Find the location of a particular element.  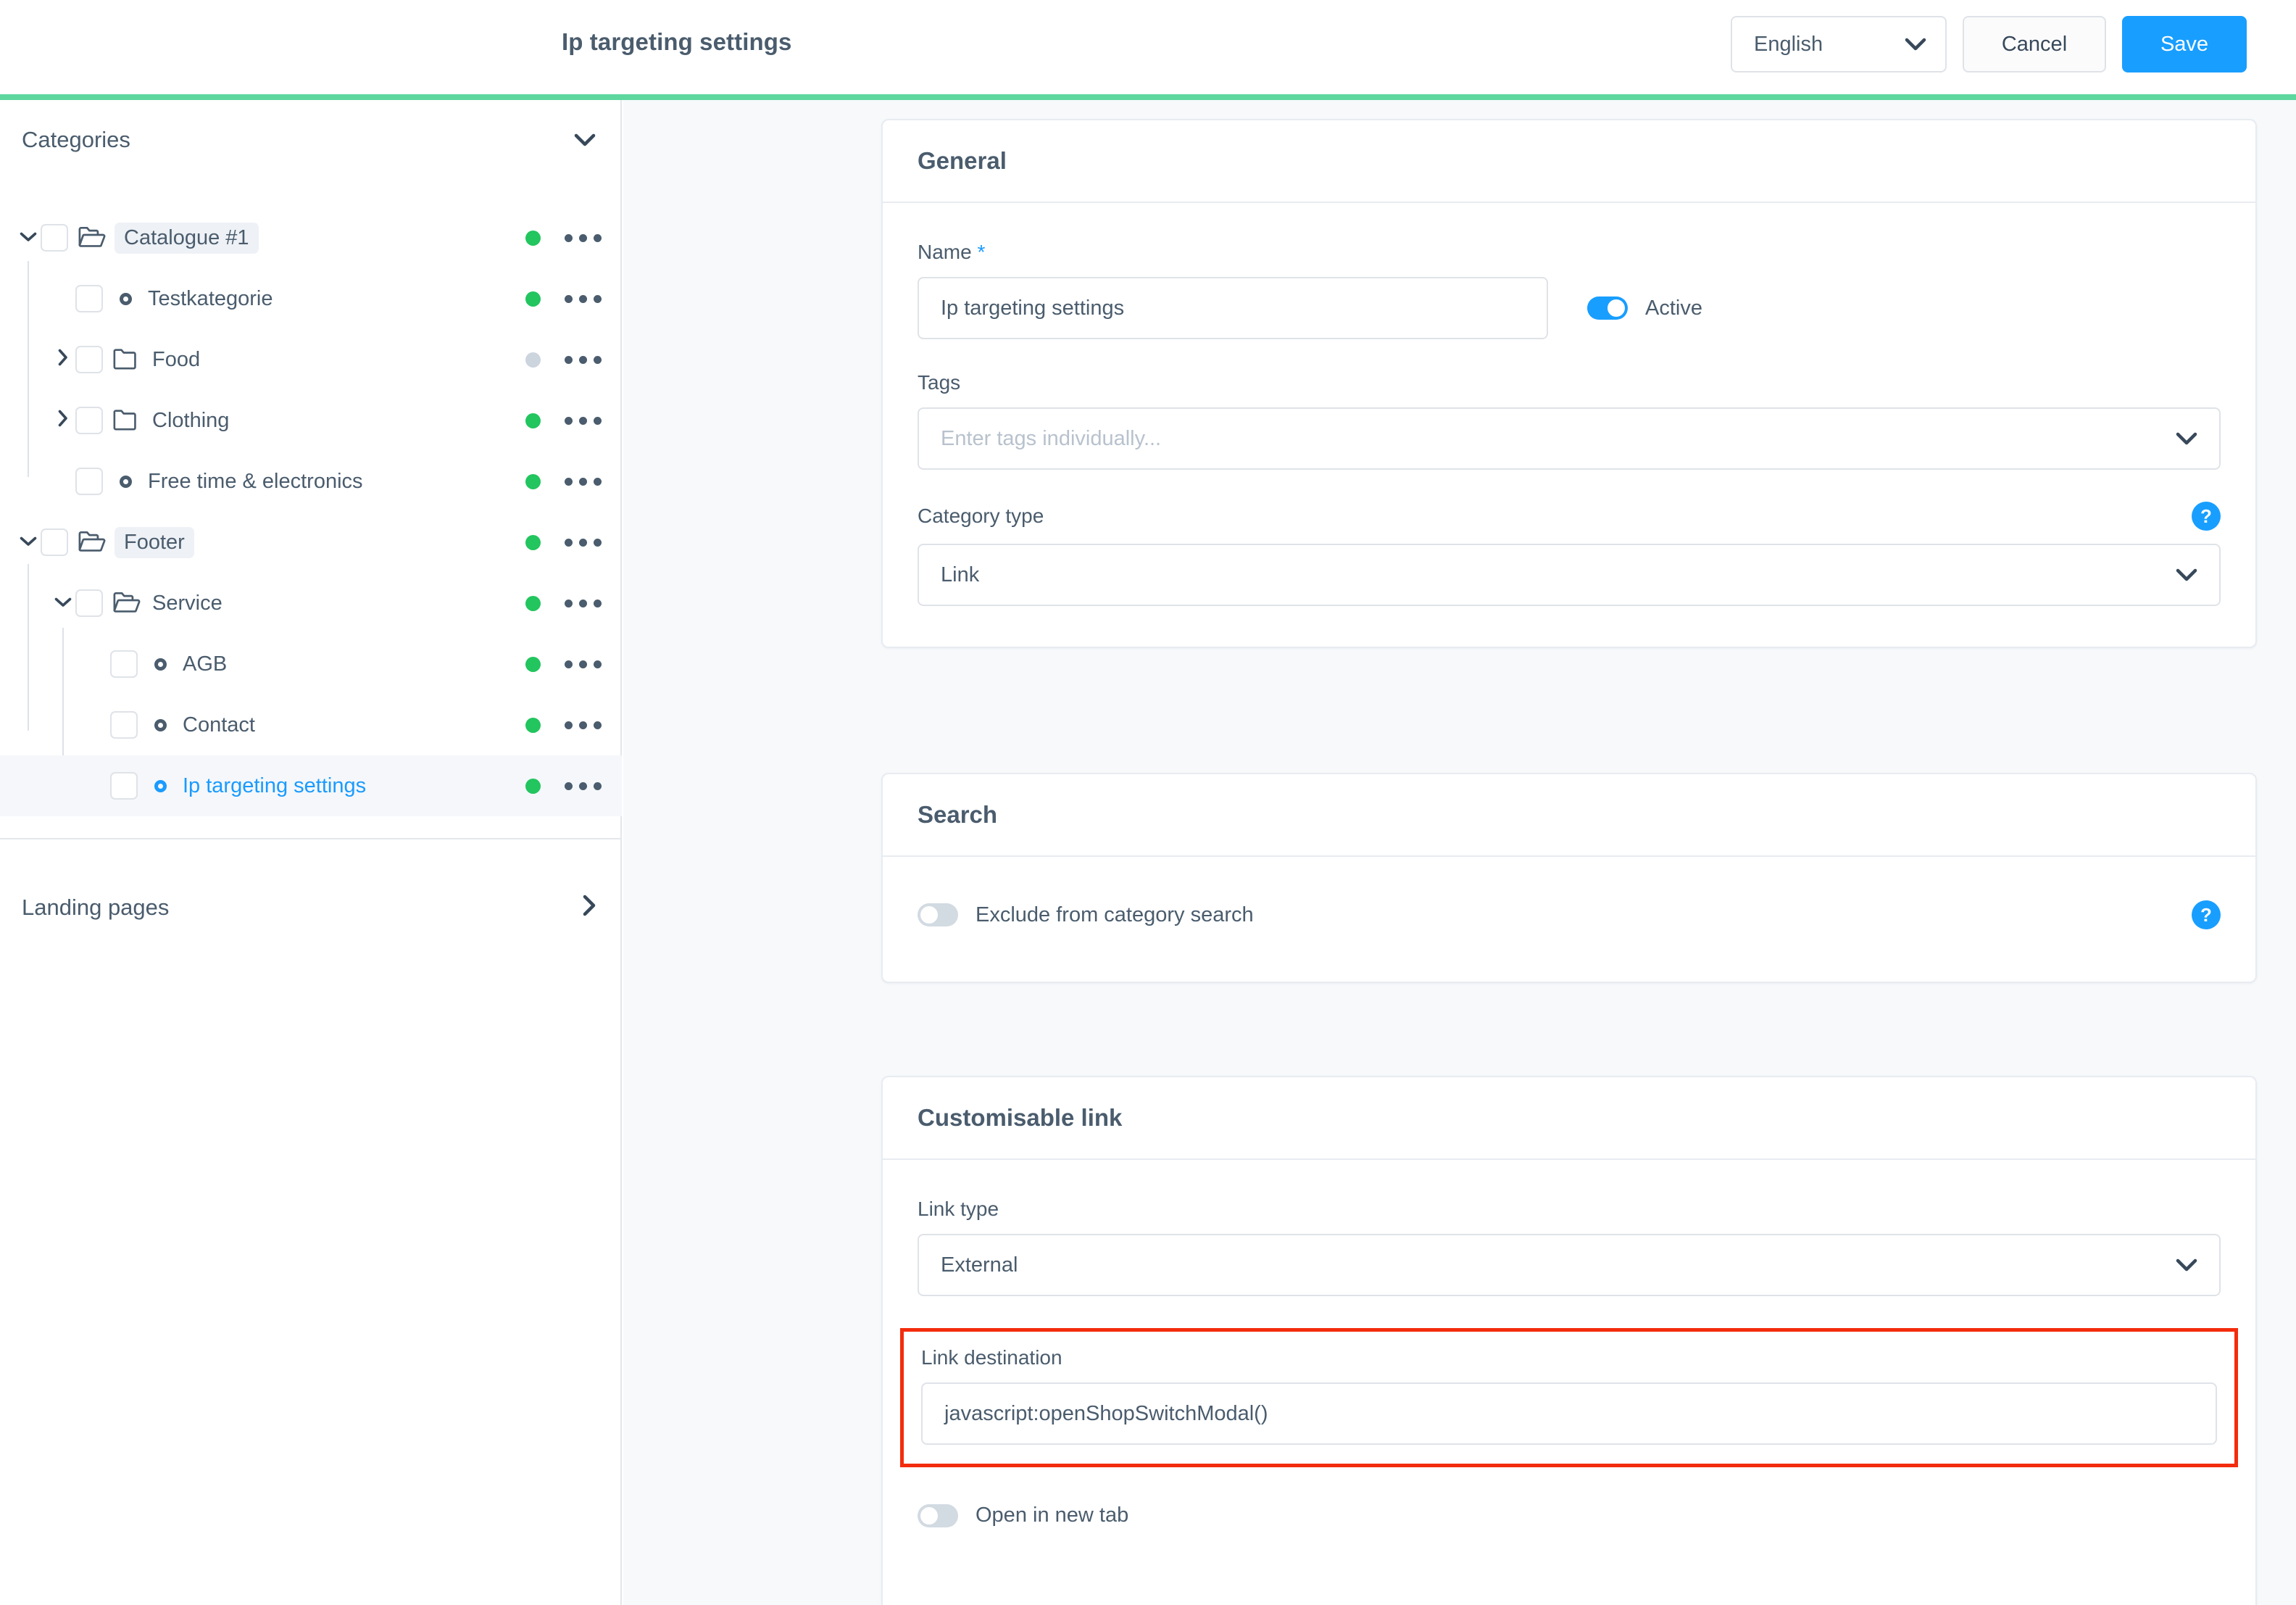

open-new-tab-row: Open in new tab is located at coordinates (1569, 1516).